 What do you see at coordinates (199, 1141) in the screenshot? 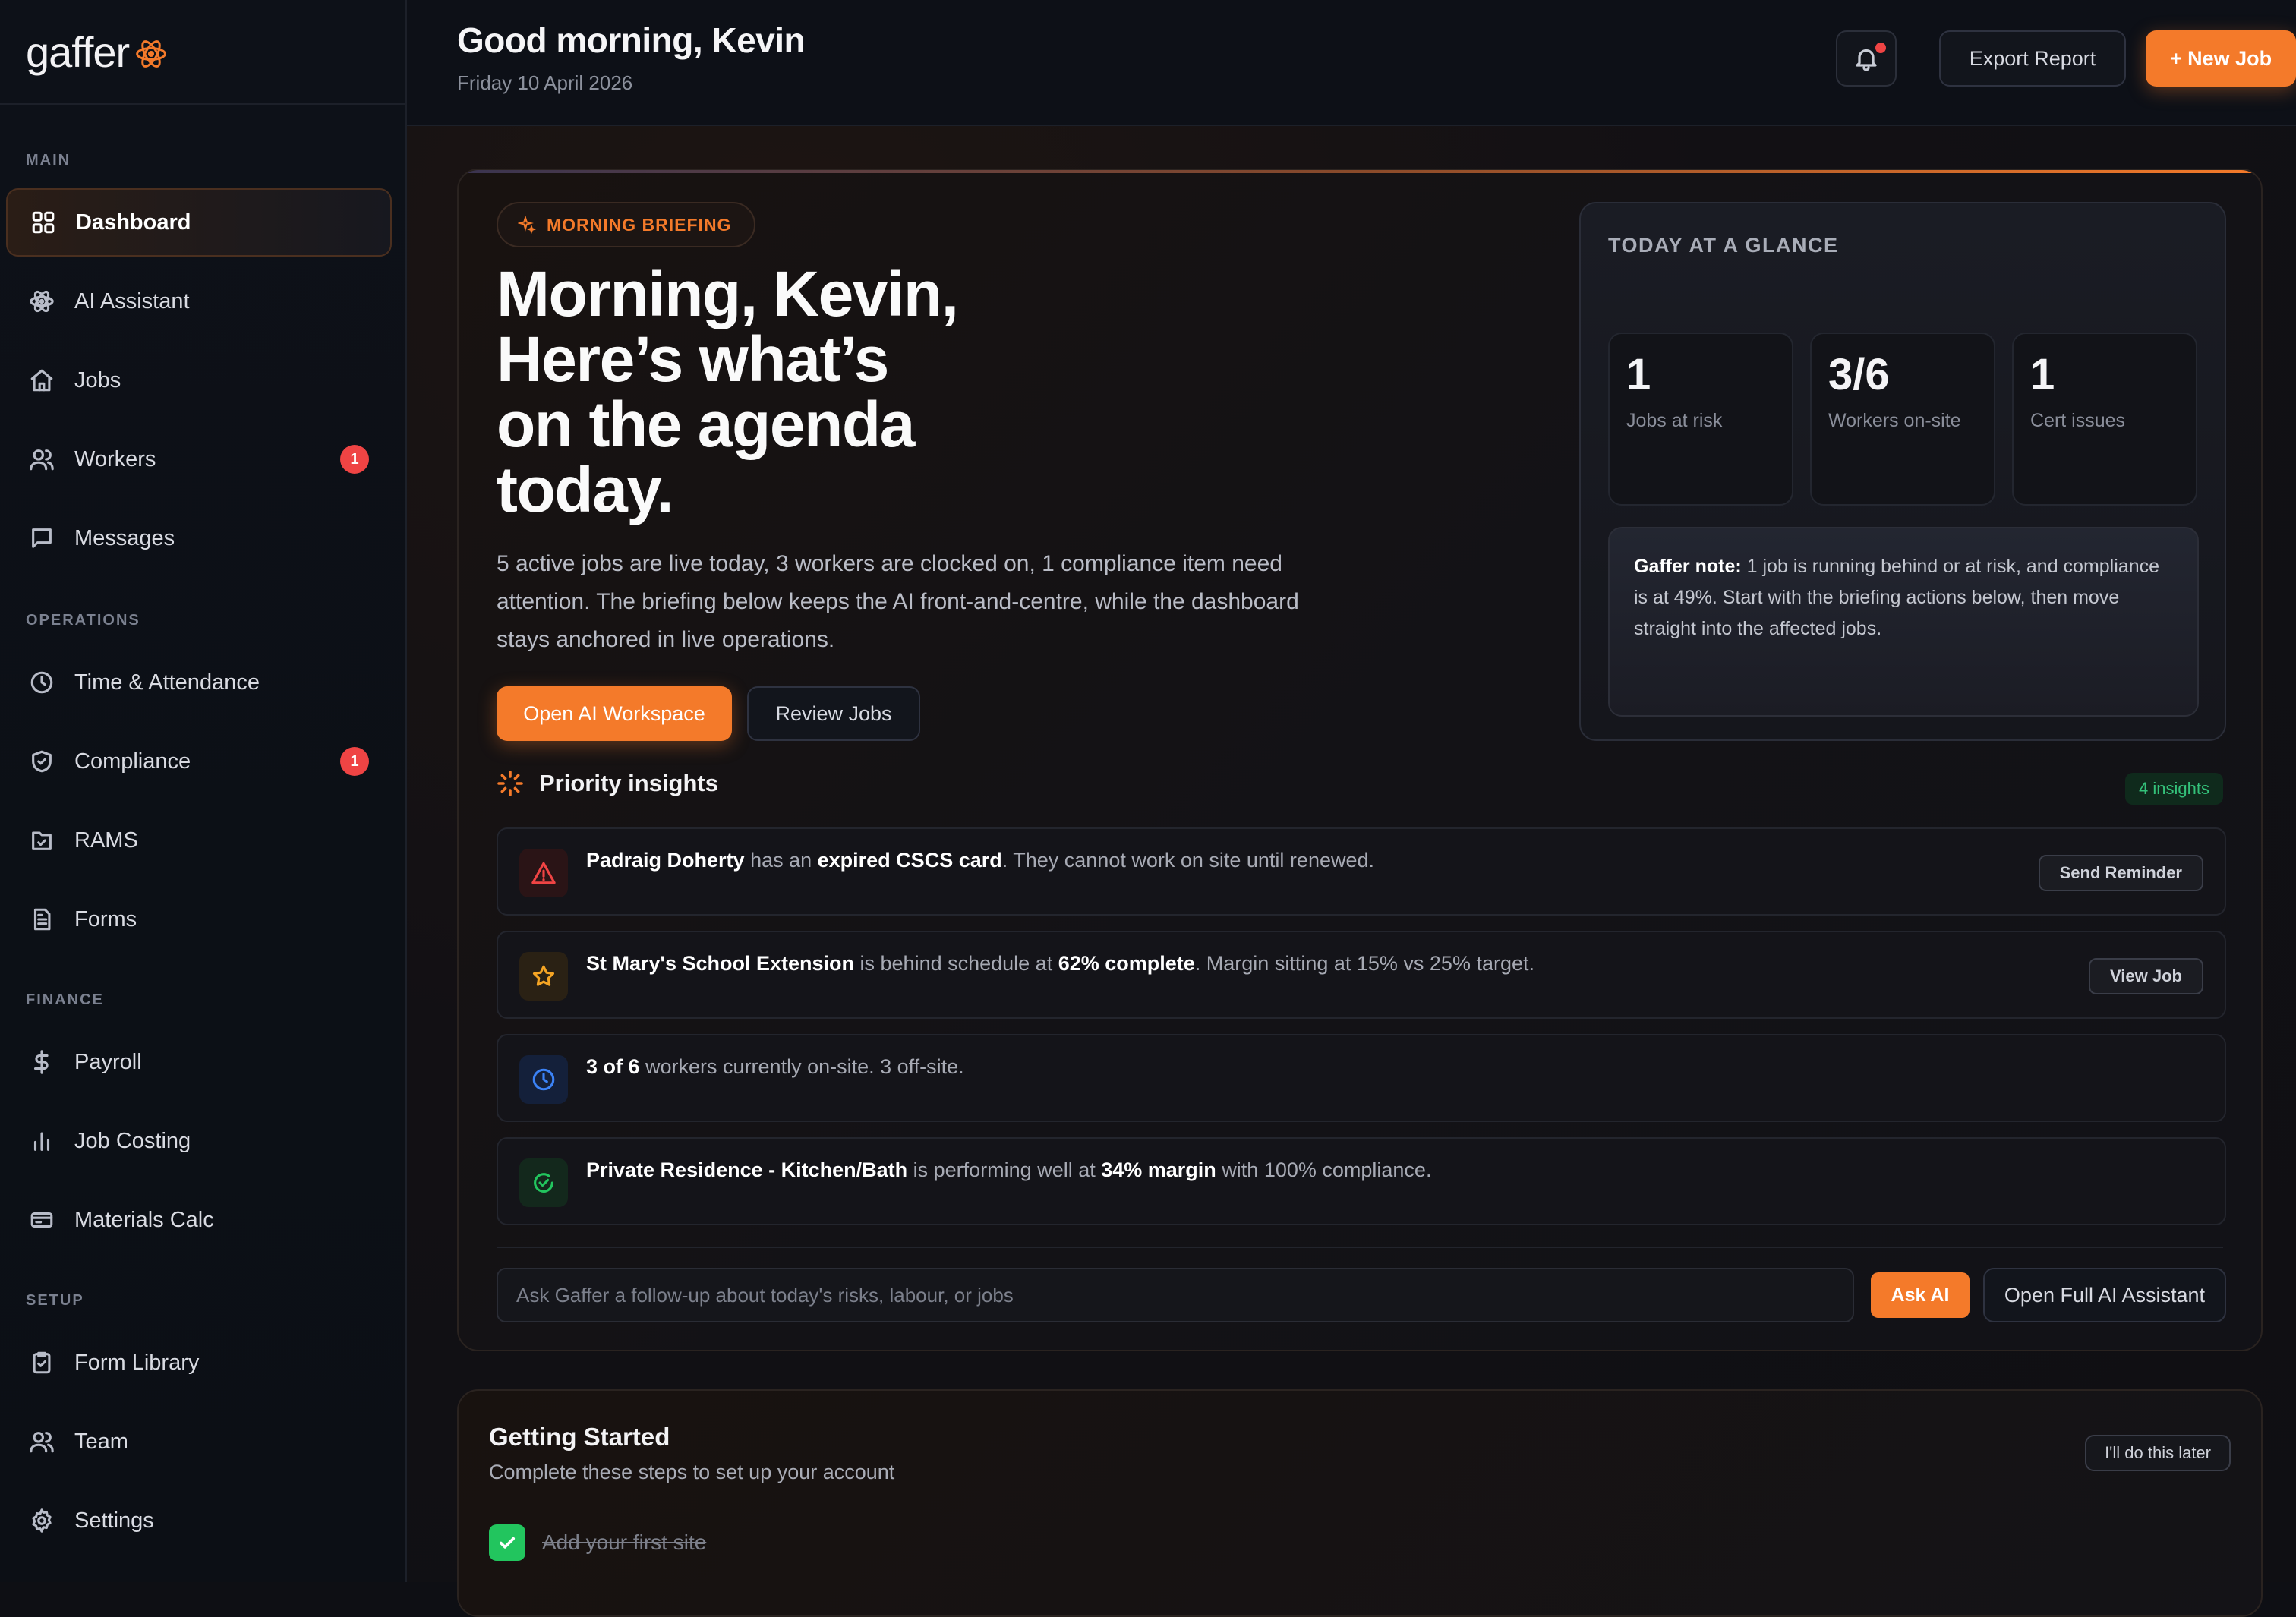
I see `sidebar-item-job-costing: Job Costing` at bounding box center [199, 1141].